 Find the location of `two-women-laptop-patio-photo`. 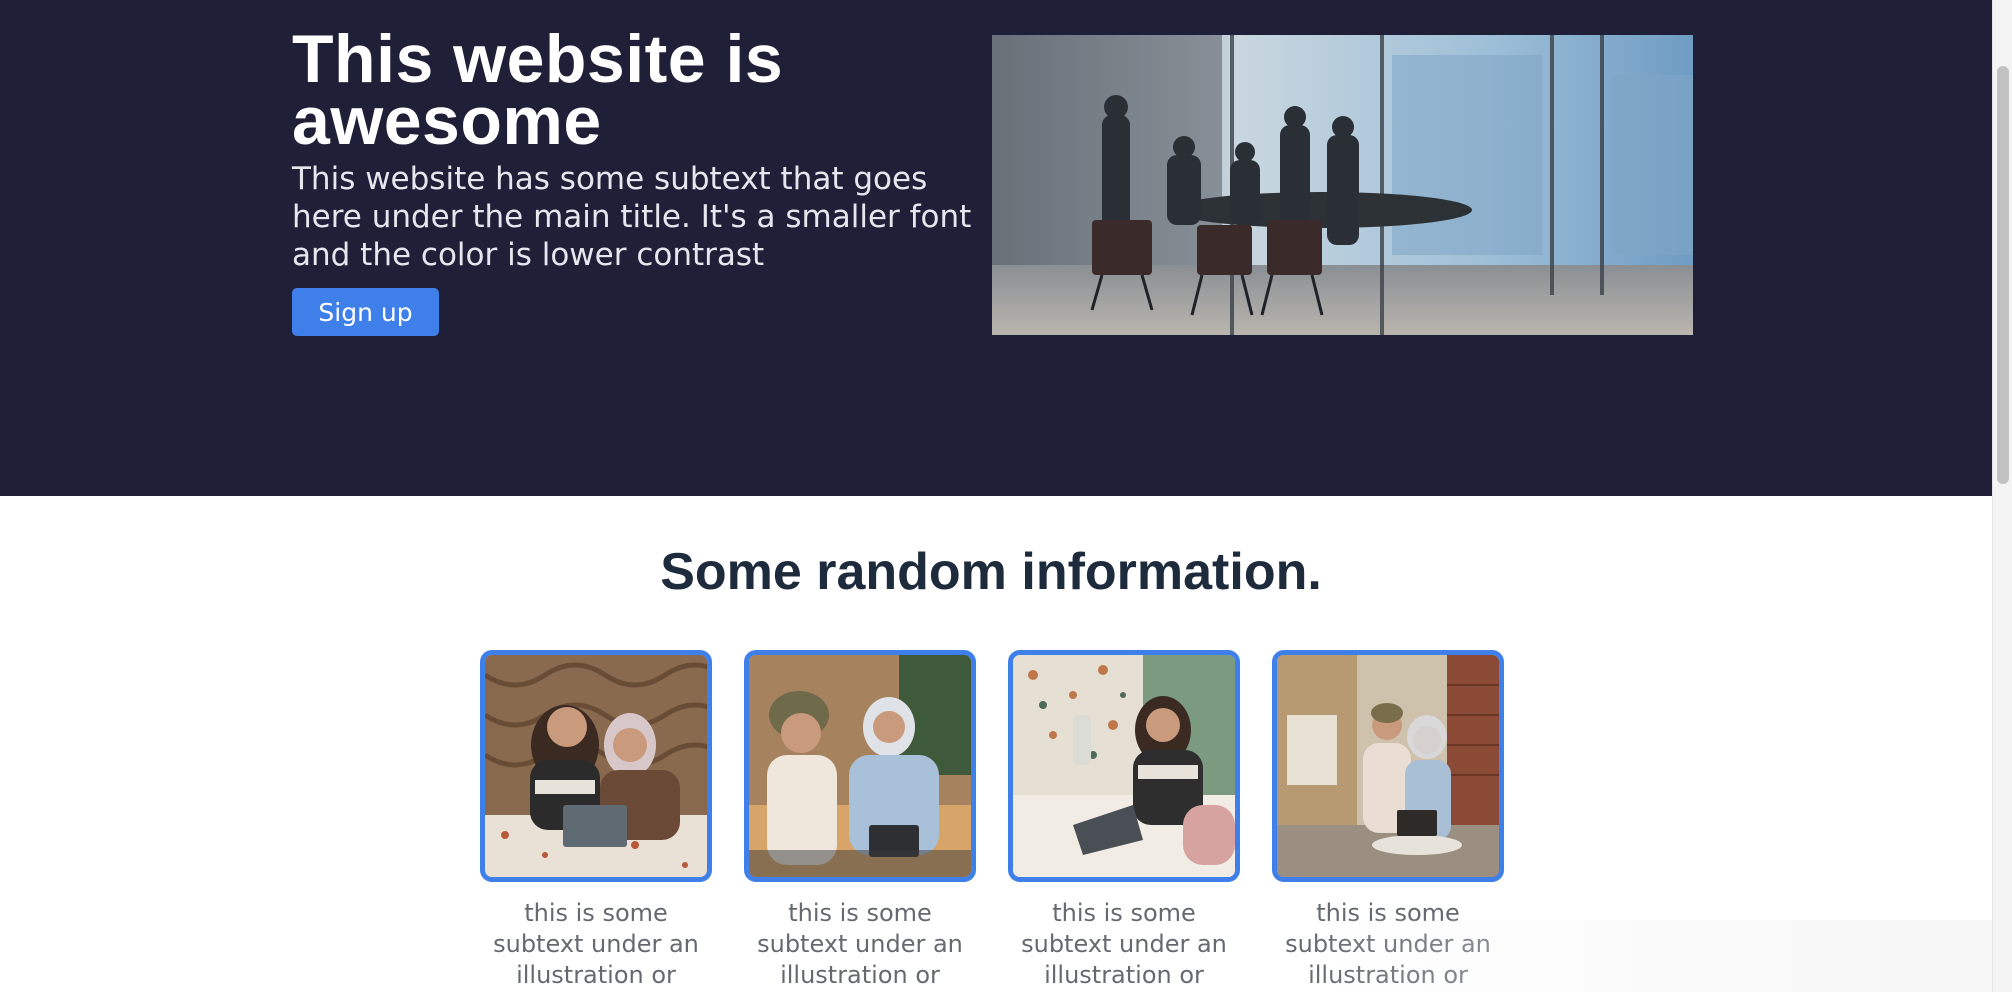

two-women-laptop-patio-photo is located at coordinates (1388, 766).